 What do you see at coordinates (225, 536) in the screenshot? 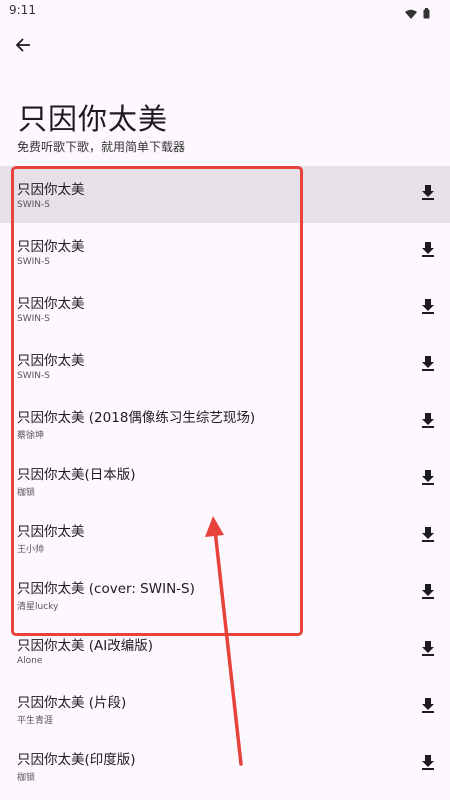
I see `song-list-item: 只因你太美 王小帅` at bounding box center [225, 536].